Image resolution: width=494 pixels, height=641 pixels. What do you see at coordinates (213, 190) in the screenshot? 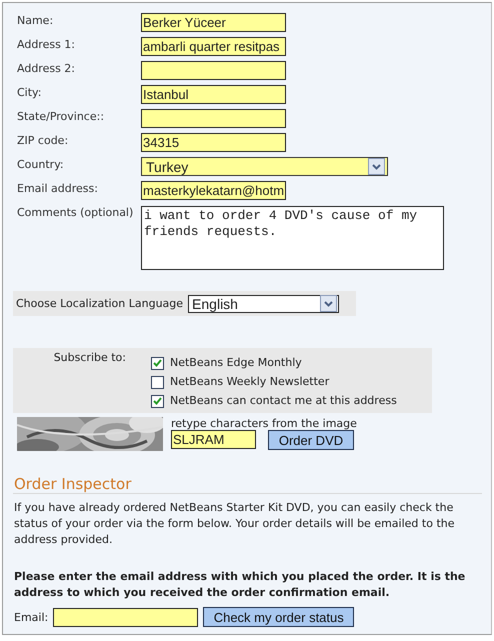
I see `text-field: masterkylekatarn@hotm` at bounding box center [213, 190].